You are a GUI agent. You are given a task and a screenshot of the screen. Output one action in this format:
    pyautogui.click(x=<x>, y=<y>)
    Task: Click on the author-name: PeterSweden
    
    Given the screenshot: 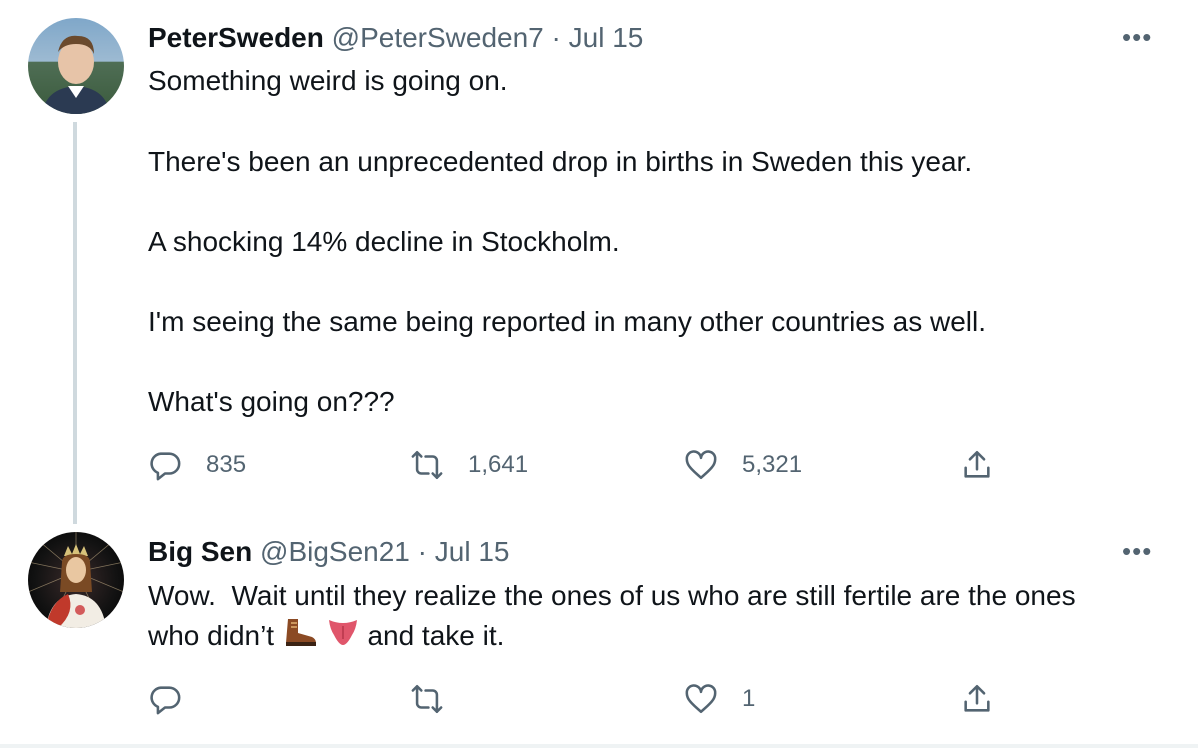 What is the action you would take?
    pyautogui.click(x=236, y=37)
    